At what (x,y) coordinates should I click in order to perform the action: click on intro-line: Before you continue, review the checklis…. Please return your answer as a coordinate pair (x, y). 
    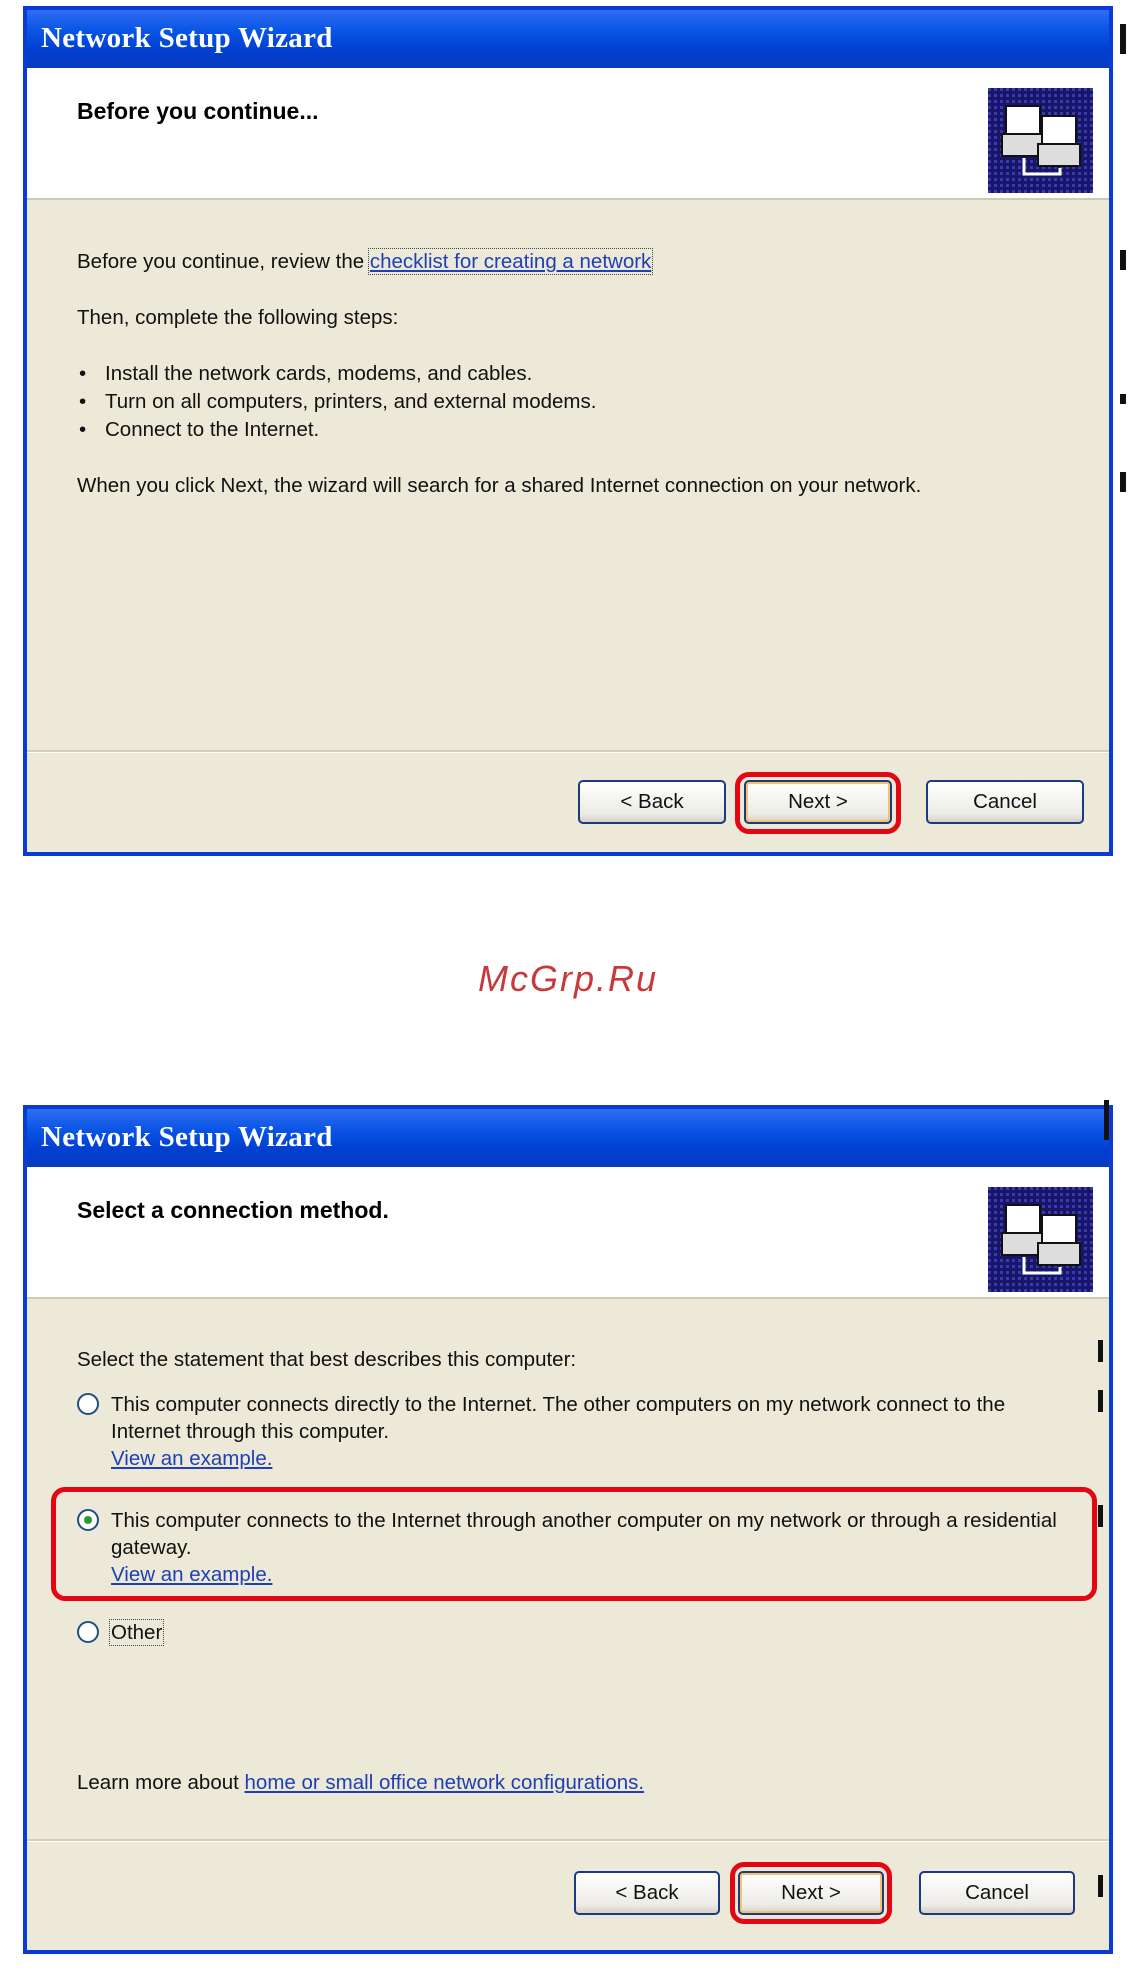
    Looking at the image, I should click on (365, 261).